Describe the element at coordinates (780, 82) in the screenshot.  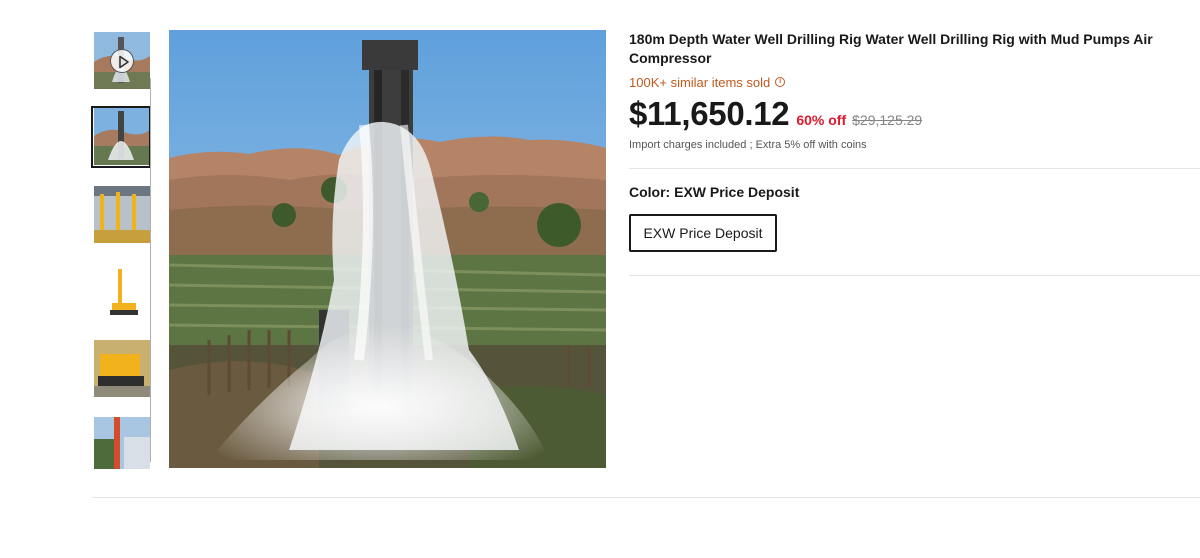
I see `info-icon: i` at that location.